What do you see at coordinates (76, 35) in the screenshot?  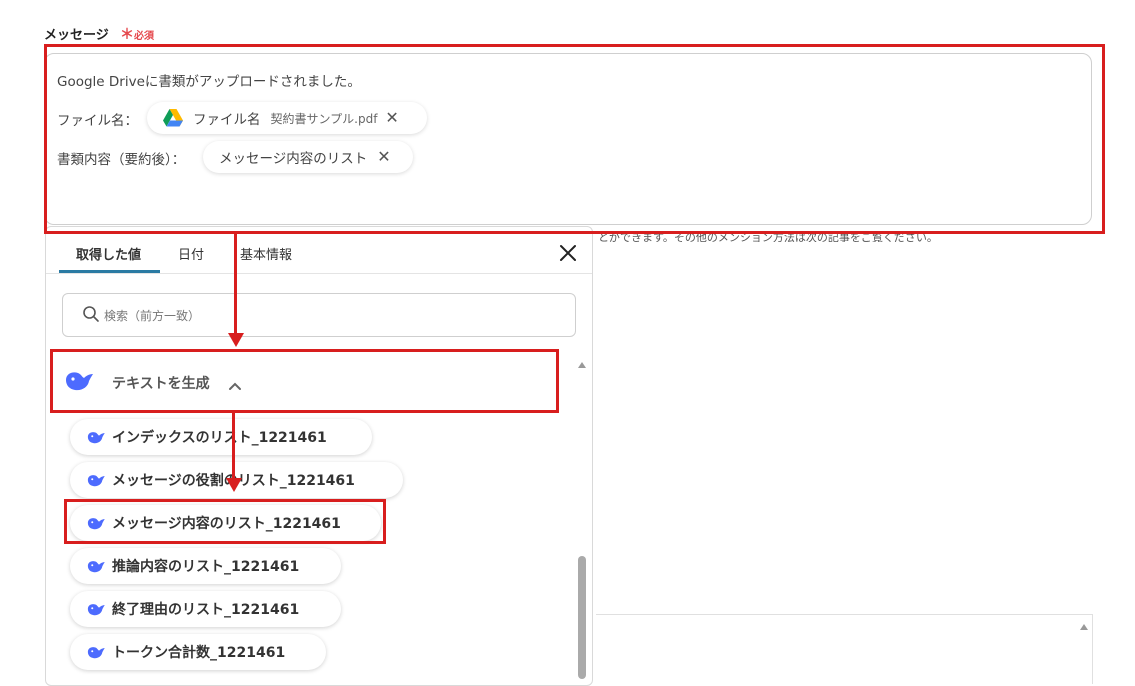 I see `field-label: メッセージ` at bounding box center [76, 35].